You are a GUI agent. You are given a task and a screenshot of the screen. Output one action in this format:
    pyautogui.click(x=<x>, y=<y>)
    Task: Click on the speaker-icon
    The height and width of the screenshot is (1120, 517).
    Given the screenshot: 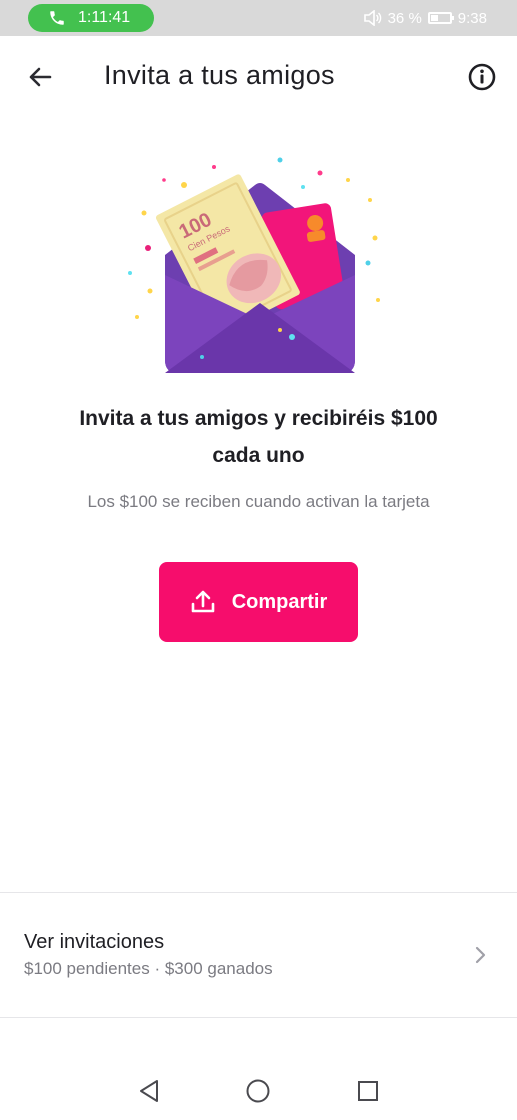 What is the action you would take?
    pyautogui.click(x=372, y=18)
    